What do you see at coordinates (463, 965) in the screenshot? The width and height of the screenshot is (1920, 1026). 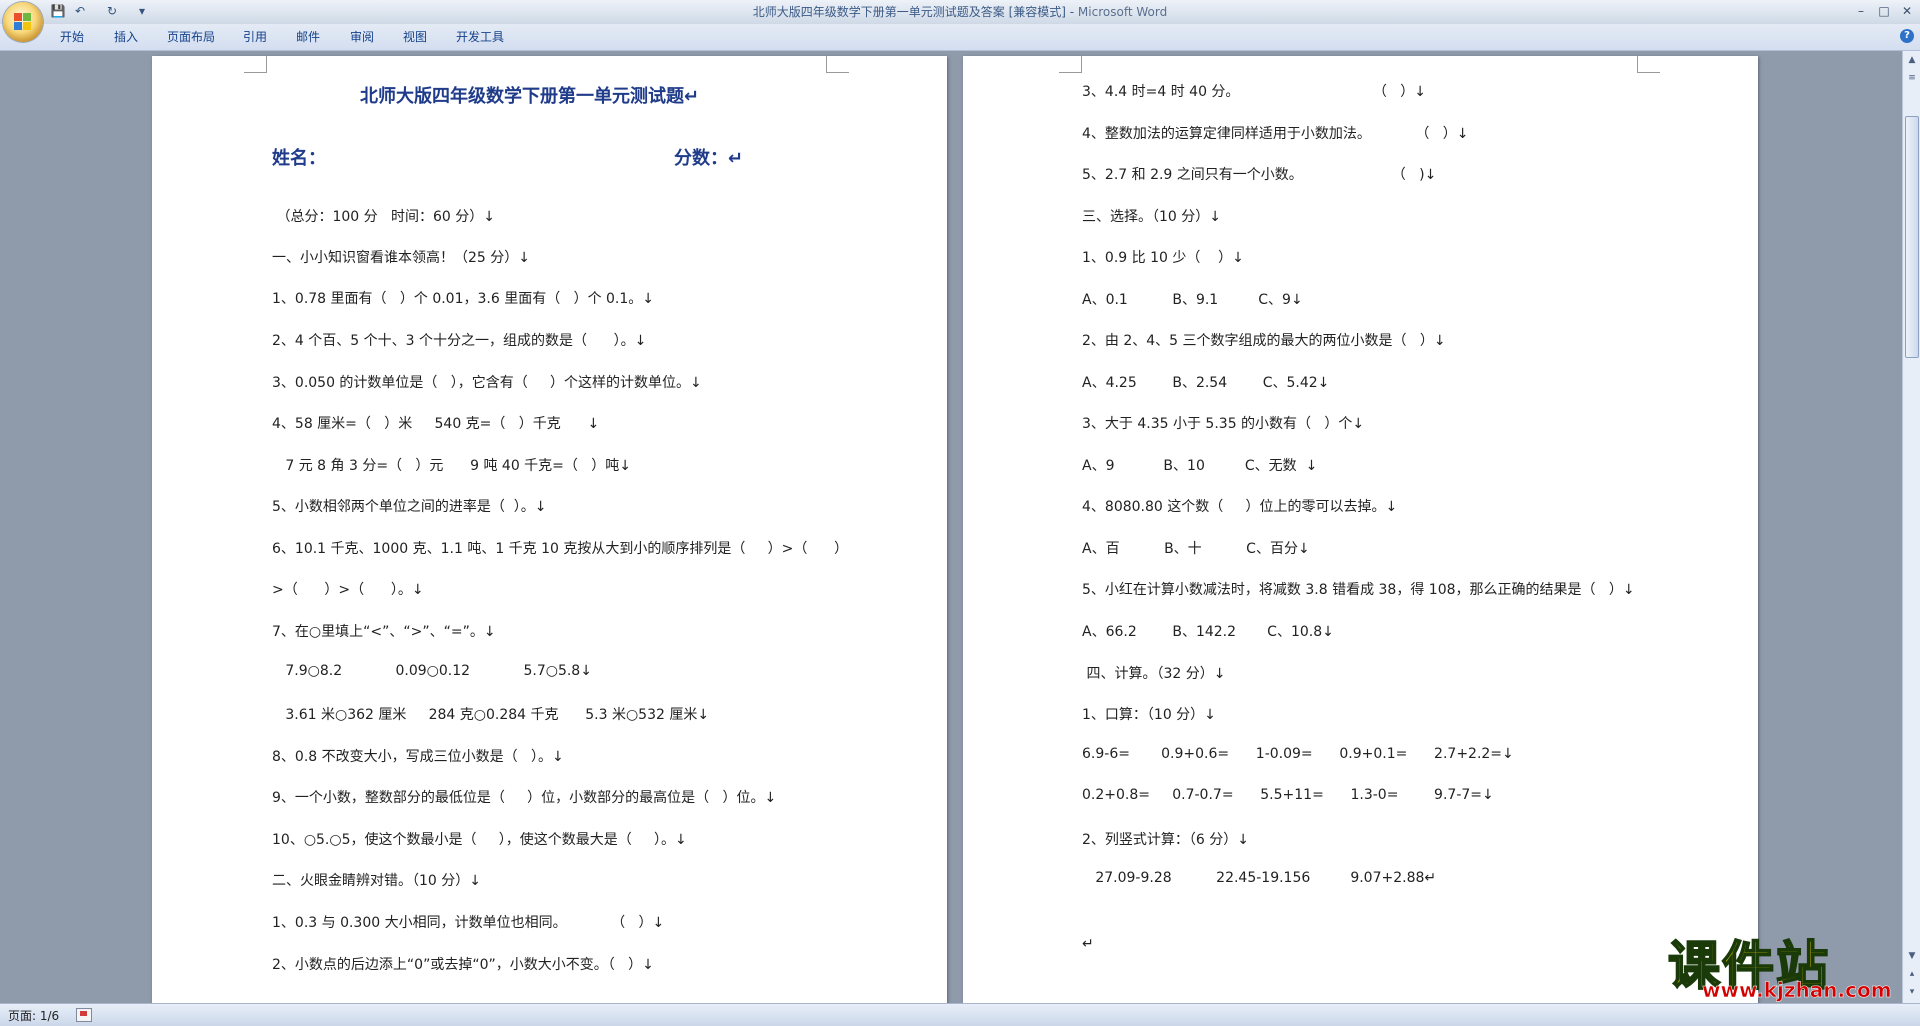 I see `question-line: 2、小数点的后边添上“0”或去掉“0”，小数大小不变。（ ）↓` at bounding box center [463, 965].